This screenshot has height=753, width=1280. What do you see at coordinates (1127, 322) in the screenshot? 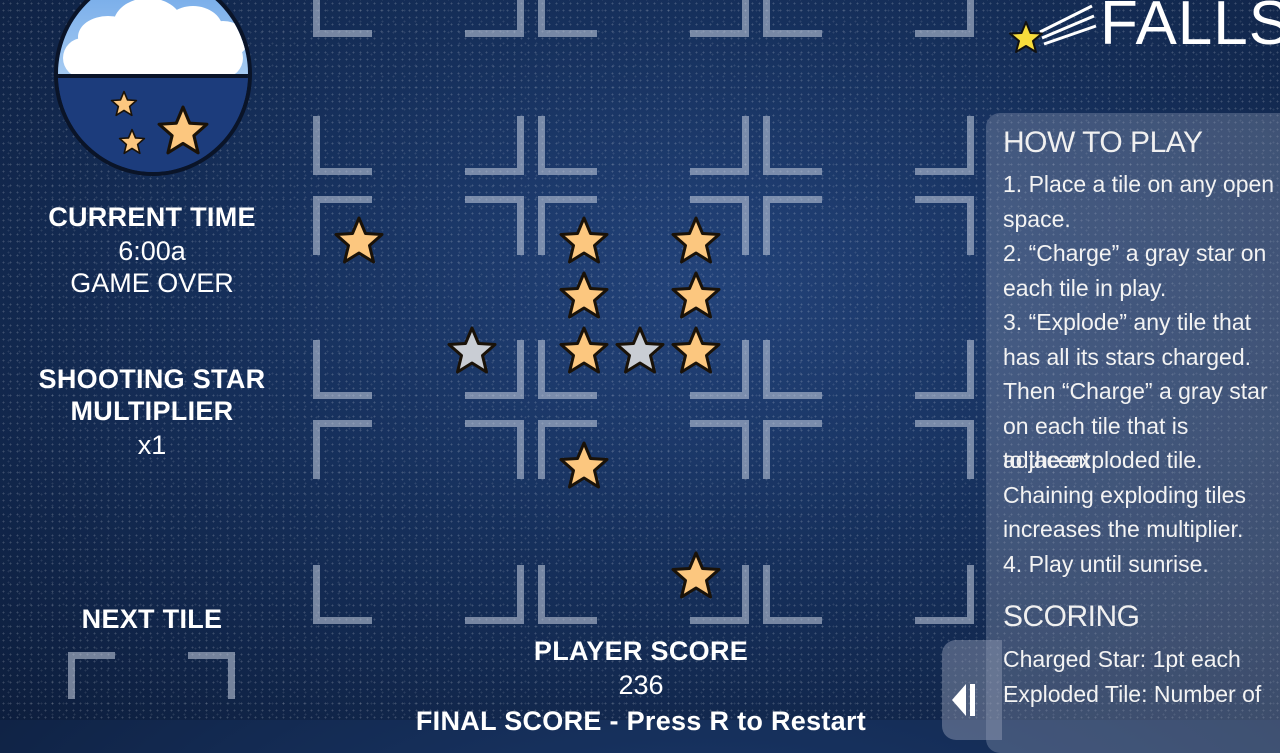
I see `how-to-play-line: 3. “Explode” any tile that` at bounding box center [1127, 322].